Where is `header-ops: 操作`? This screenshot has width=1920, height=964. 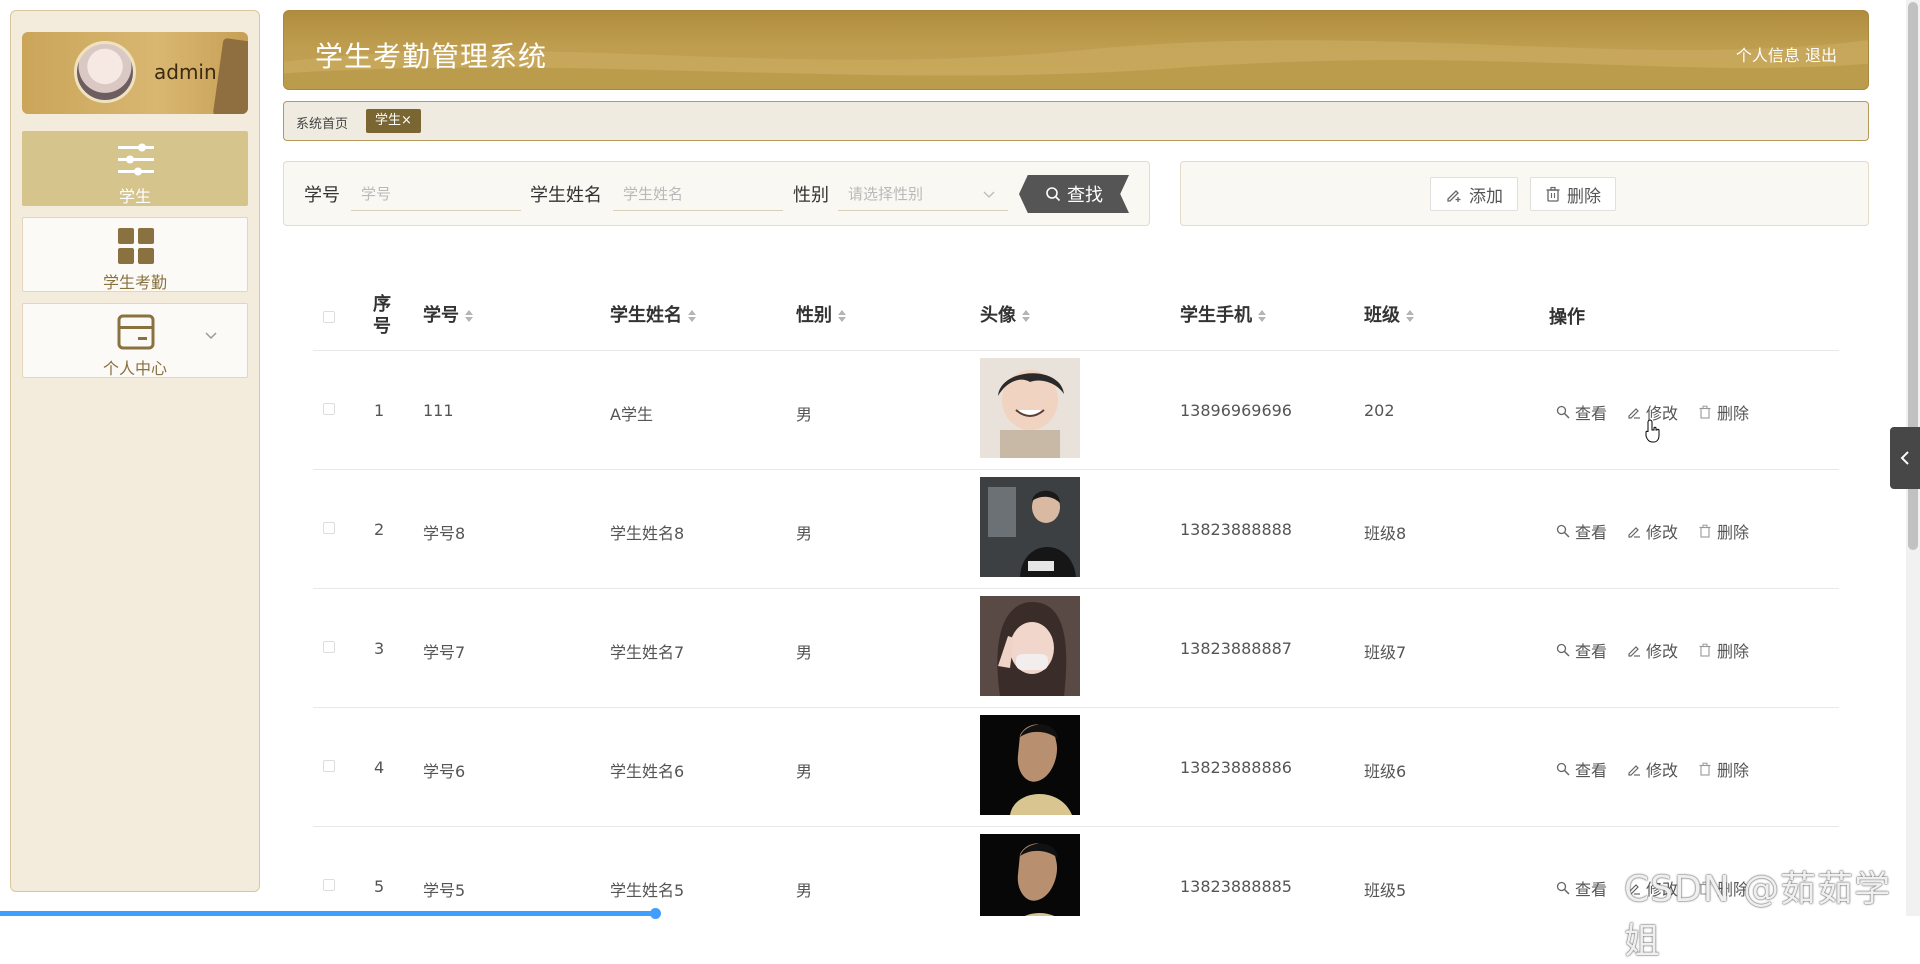
header-ops: 操作 is located at coordinates (1567, 317).